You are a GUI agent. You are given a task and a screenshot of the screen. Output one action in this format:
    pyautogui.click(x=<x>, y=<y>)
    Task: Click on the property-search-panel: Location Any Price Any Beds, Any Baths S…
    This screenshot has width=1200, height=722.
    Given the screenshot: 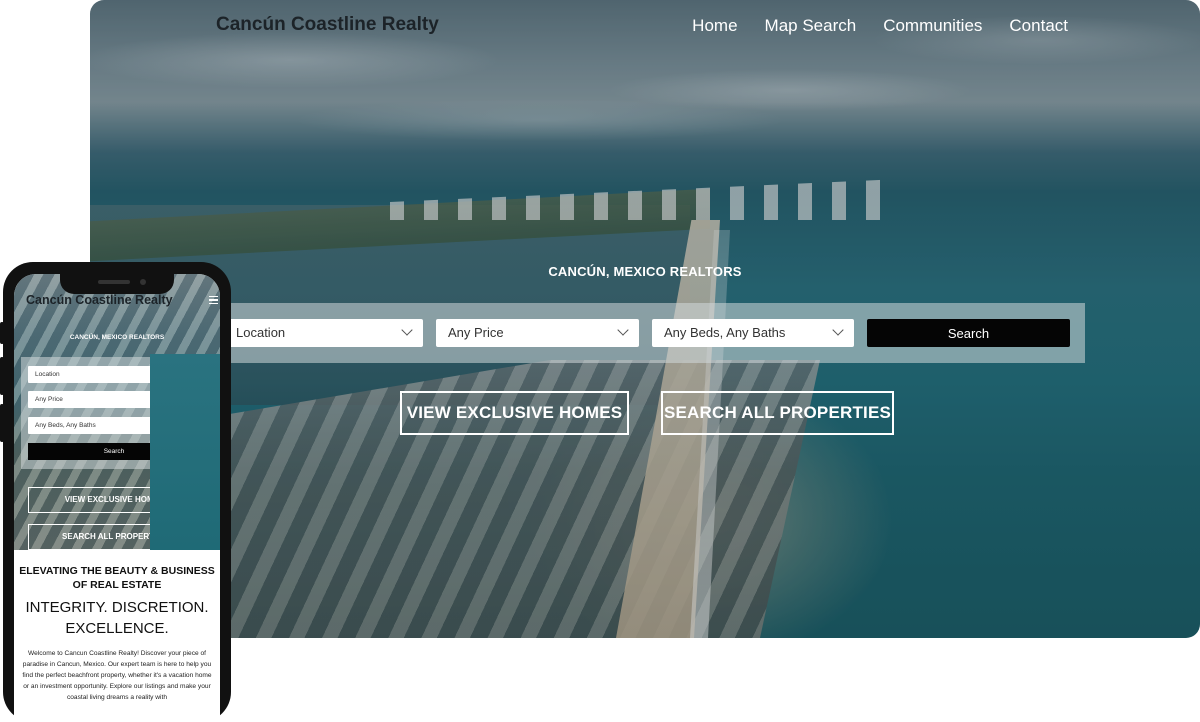 What is the action you would take?
    pyautogui.click(x=650, y=333)
    